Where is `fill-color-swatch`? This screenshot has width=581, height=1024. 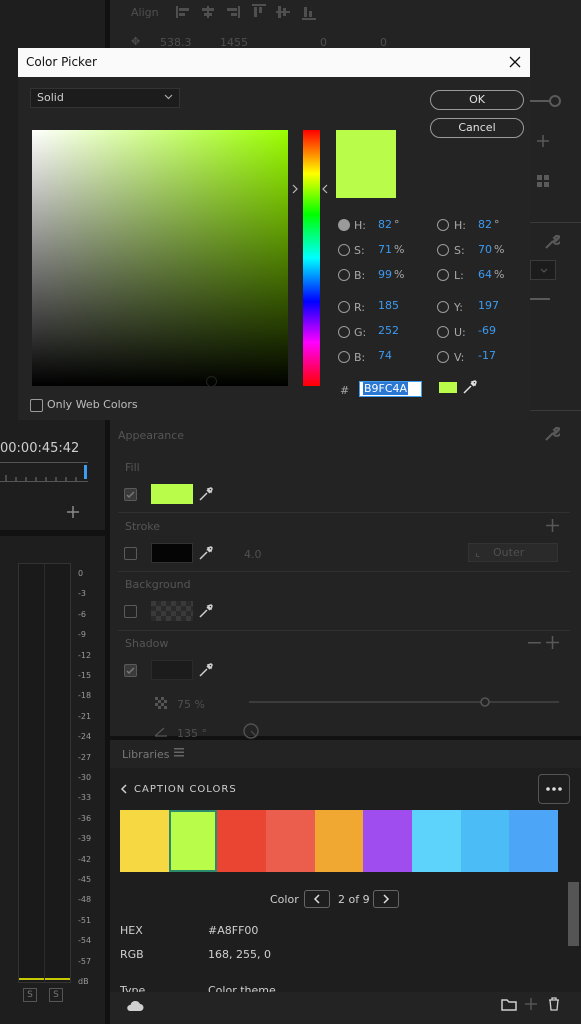
fill-color-swatch is located at coordinates (172, 494).